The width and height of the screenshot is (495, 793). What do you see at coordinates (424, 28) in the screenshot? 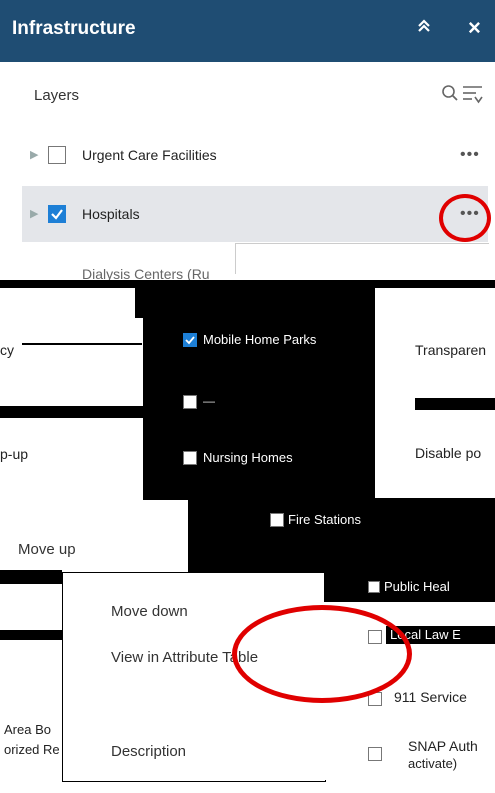
I see `double-chevron-up-icon` at bounding box center [424, 28].